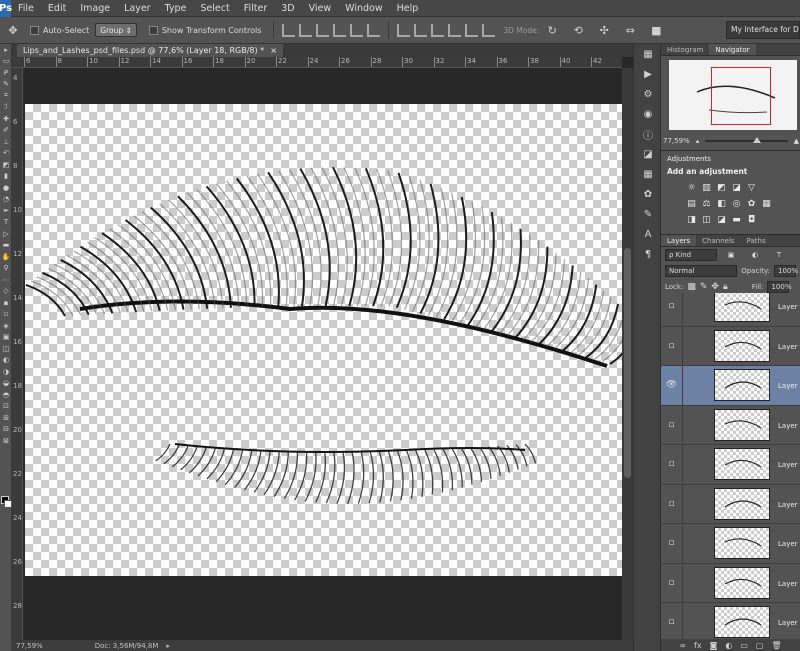  Describe the element at coordinates (725, 287) in the screenshot. I see `lock-all-icon: 🔒︎` at that location.